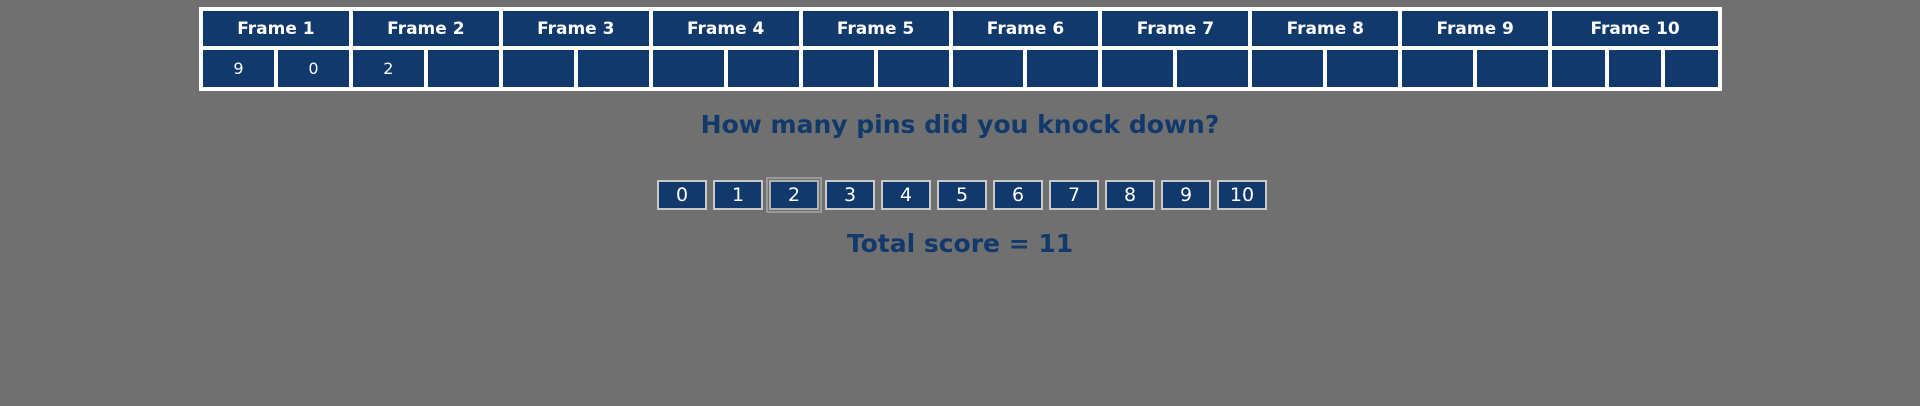 This screenshot has width=1920, height=406. What do you see at coordinates (1186, 195) in the screenshot?
I see `pins-9-button: 9` at bounding box center [1186, 195].